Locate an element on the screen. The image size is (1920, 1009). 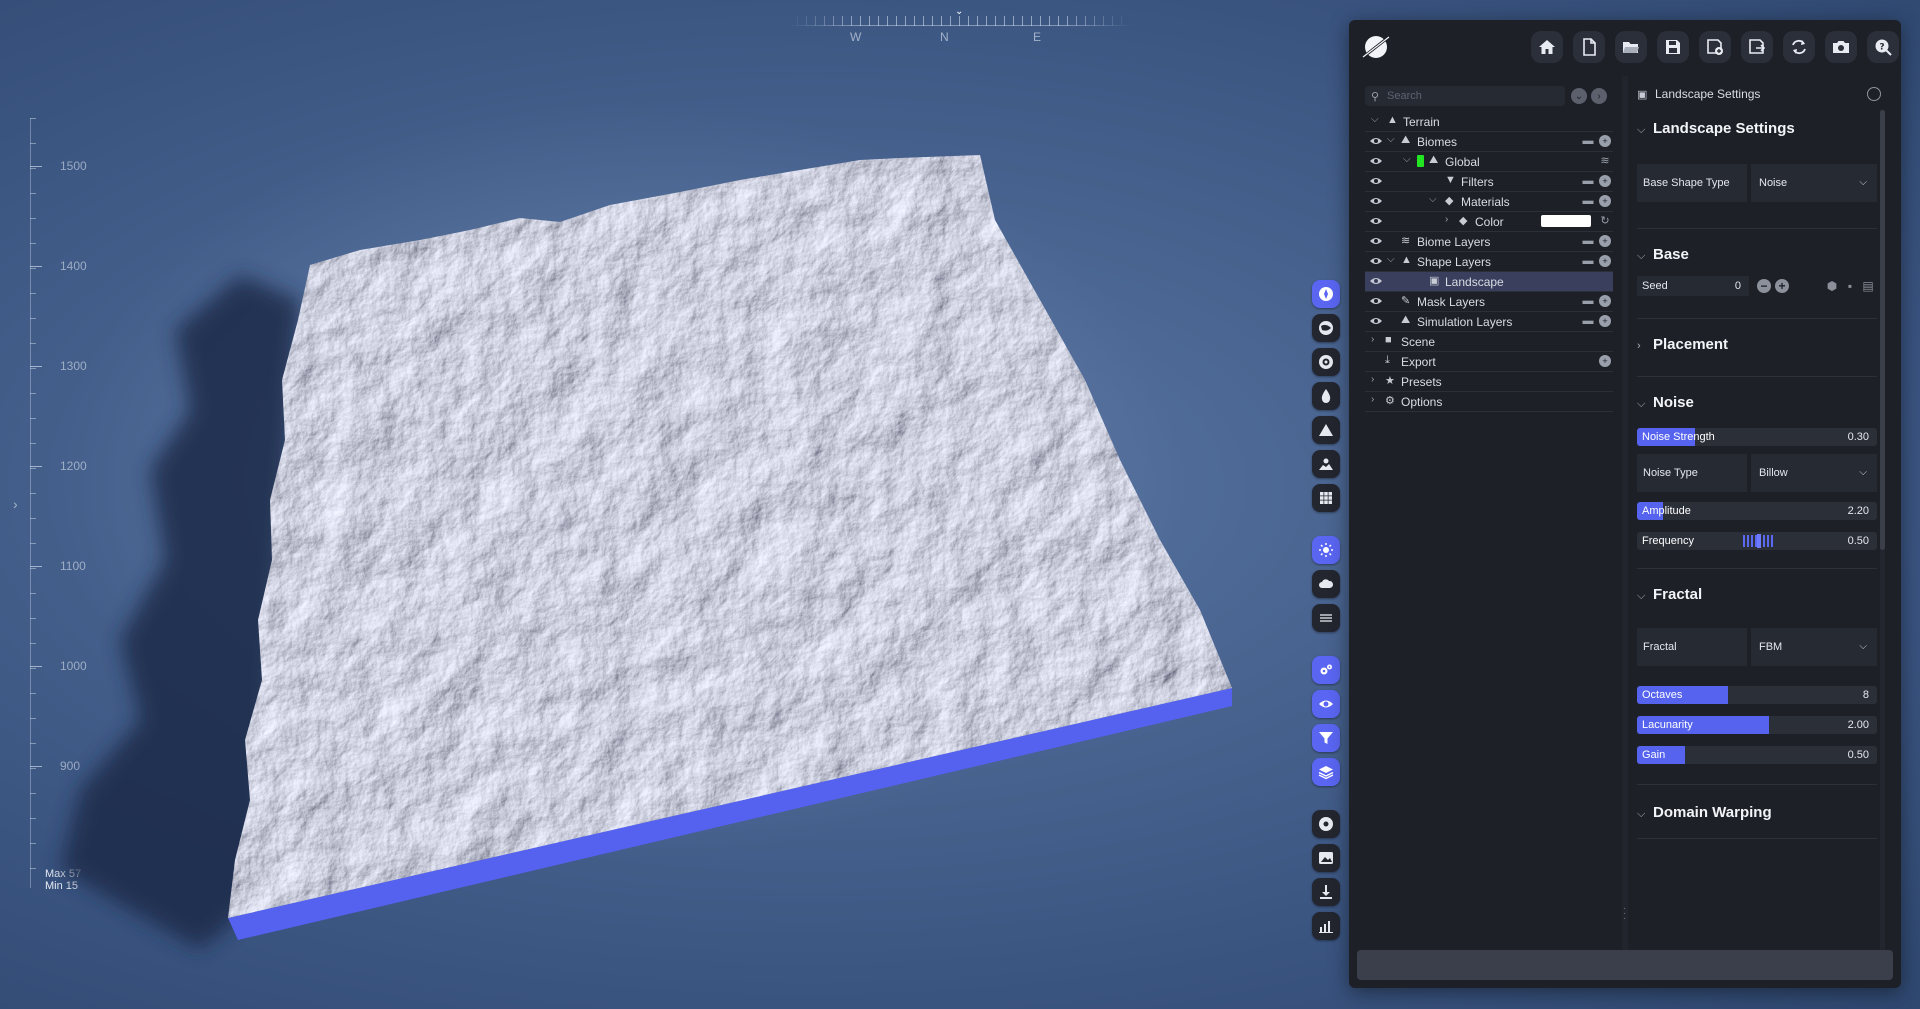
expand-all-button: › is located at coordinates (1599, 96).